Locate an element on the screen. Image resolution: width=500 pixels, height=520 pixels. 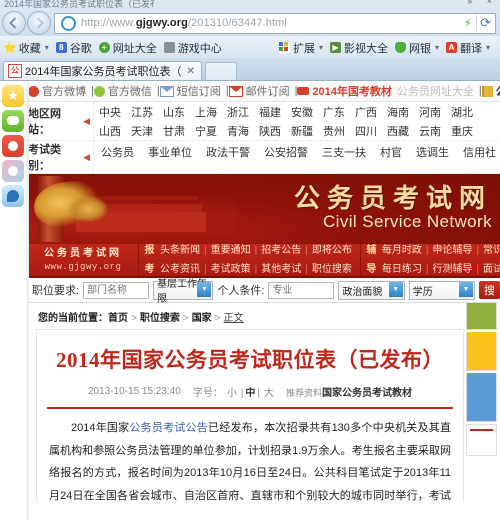
star-icon: ⭐ is located at coordinates (10, 48).